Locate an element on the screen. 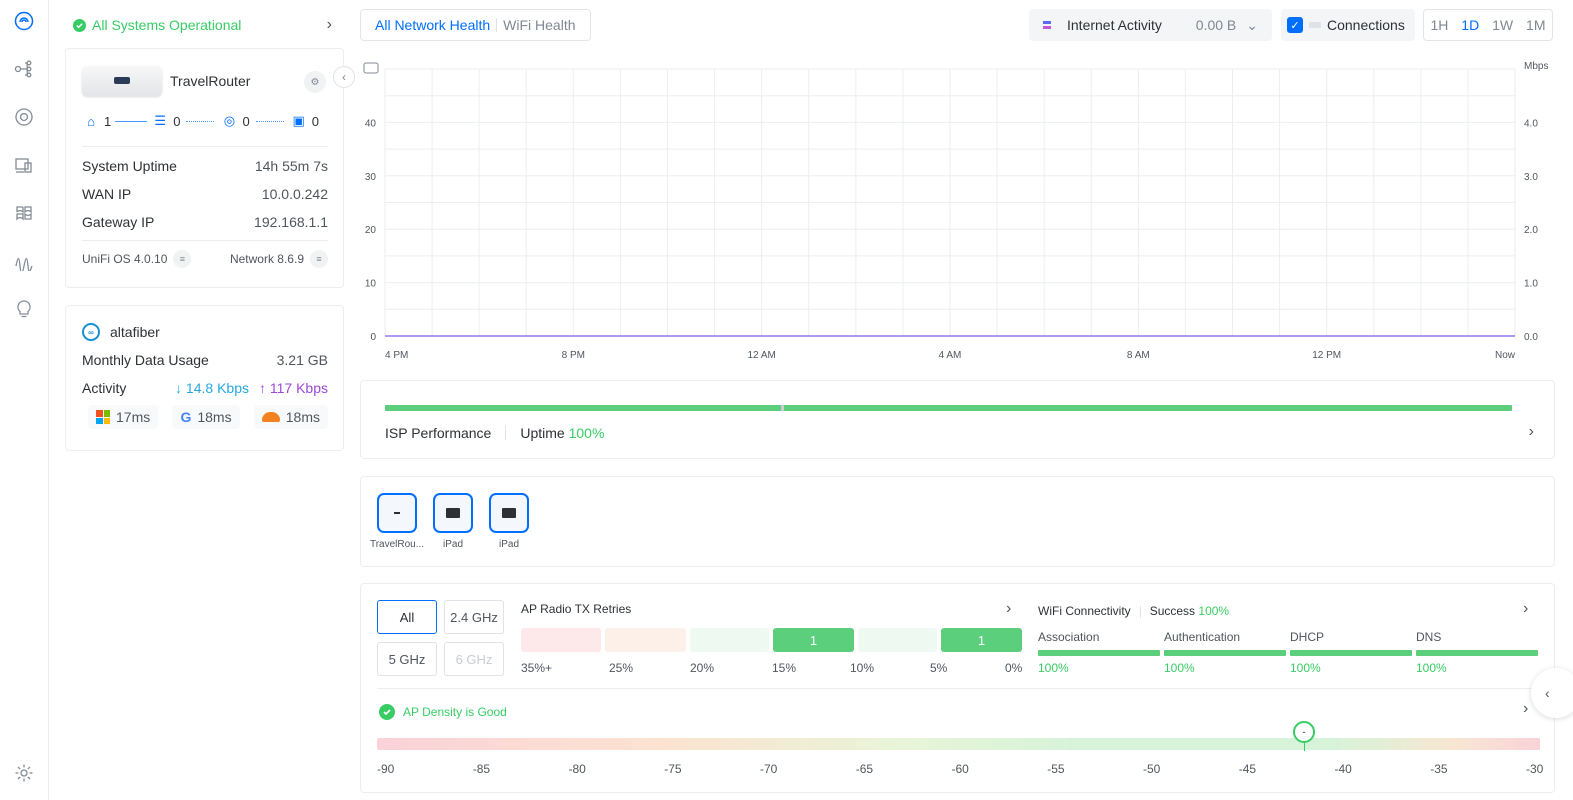  side-panel-toggle: ‹ is located at coordinates (1552, 693).